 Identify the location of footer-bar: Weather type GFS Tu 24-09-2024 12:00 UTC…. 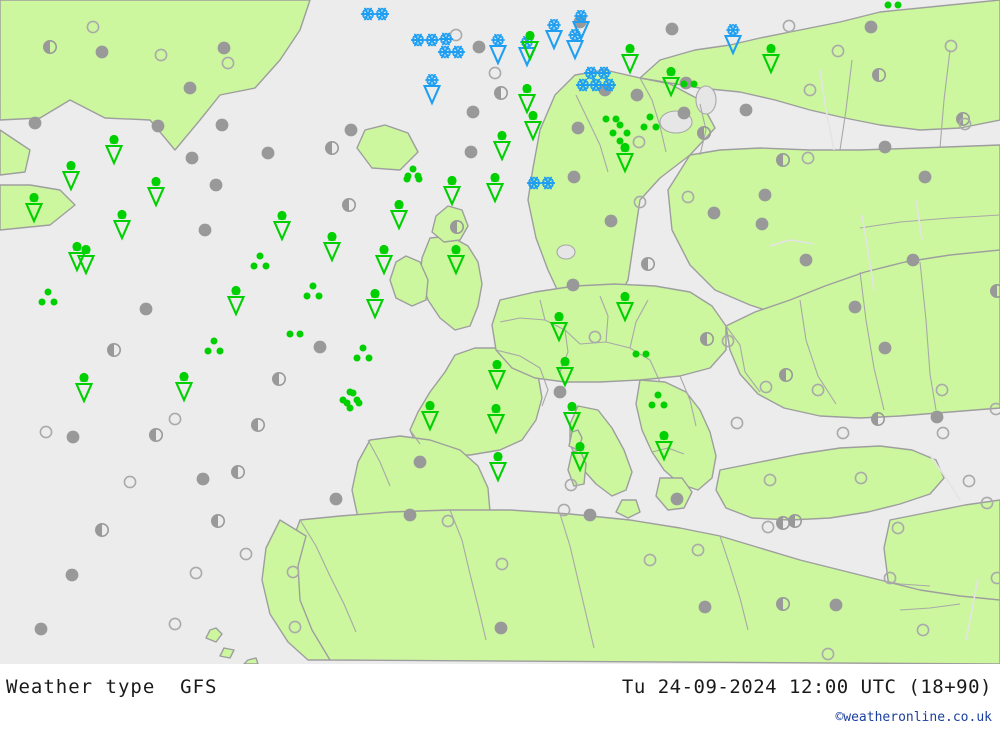
(500, 698).